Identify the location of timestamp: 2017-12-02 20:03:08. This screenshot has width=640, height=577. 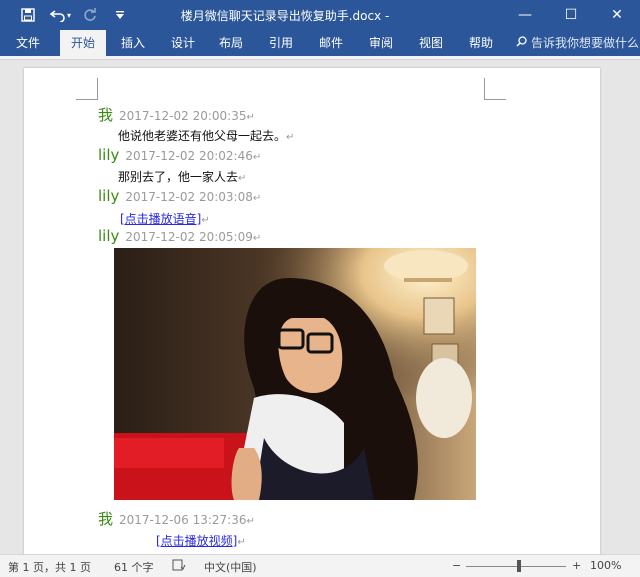
(189, 197).